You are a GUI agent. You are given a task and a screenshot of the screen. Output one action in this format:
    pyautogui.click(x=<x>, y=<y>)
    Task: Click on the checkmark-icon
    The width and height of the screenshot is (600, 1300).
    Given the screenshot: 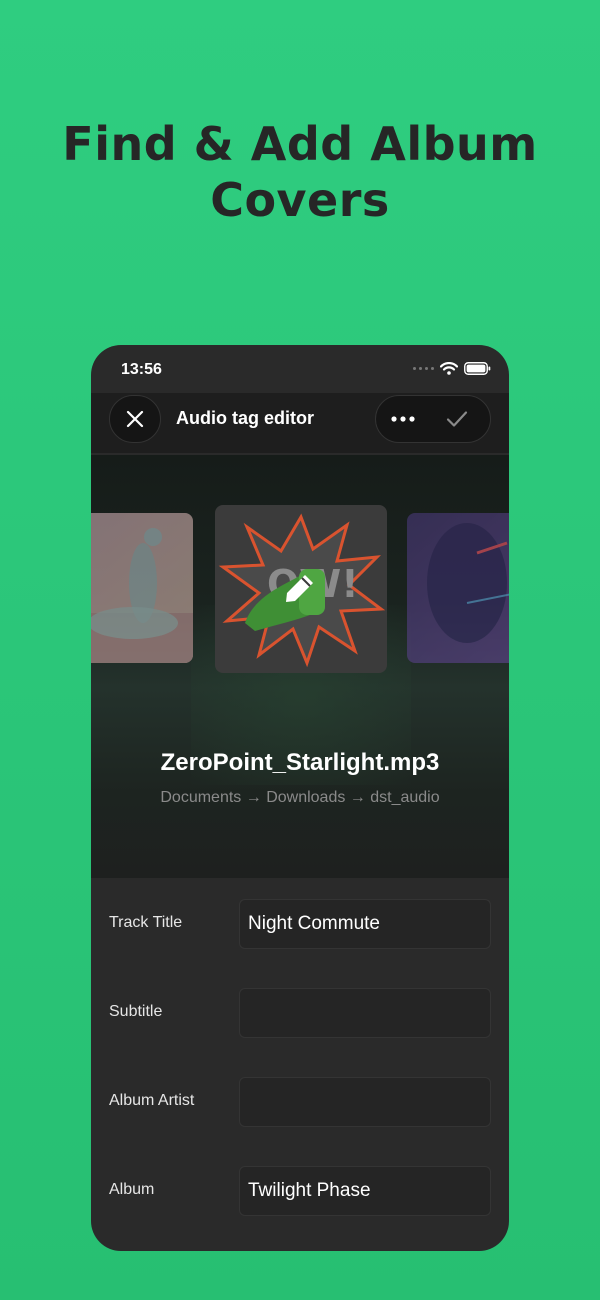 What is the action you would take?
    pyautogui.click(x=457, y=419)
    